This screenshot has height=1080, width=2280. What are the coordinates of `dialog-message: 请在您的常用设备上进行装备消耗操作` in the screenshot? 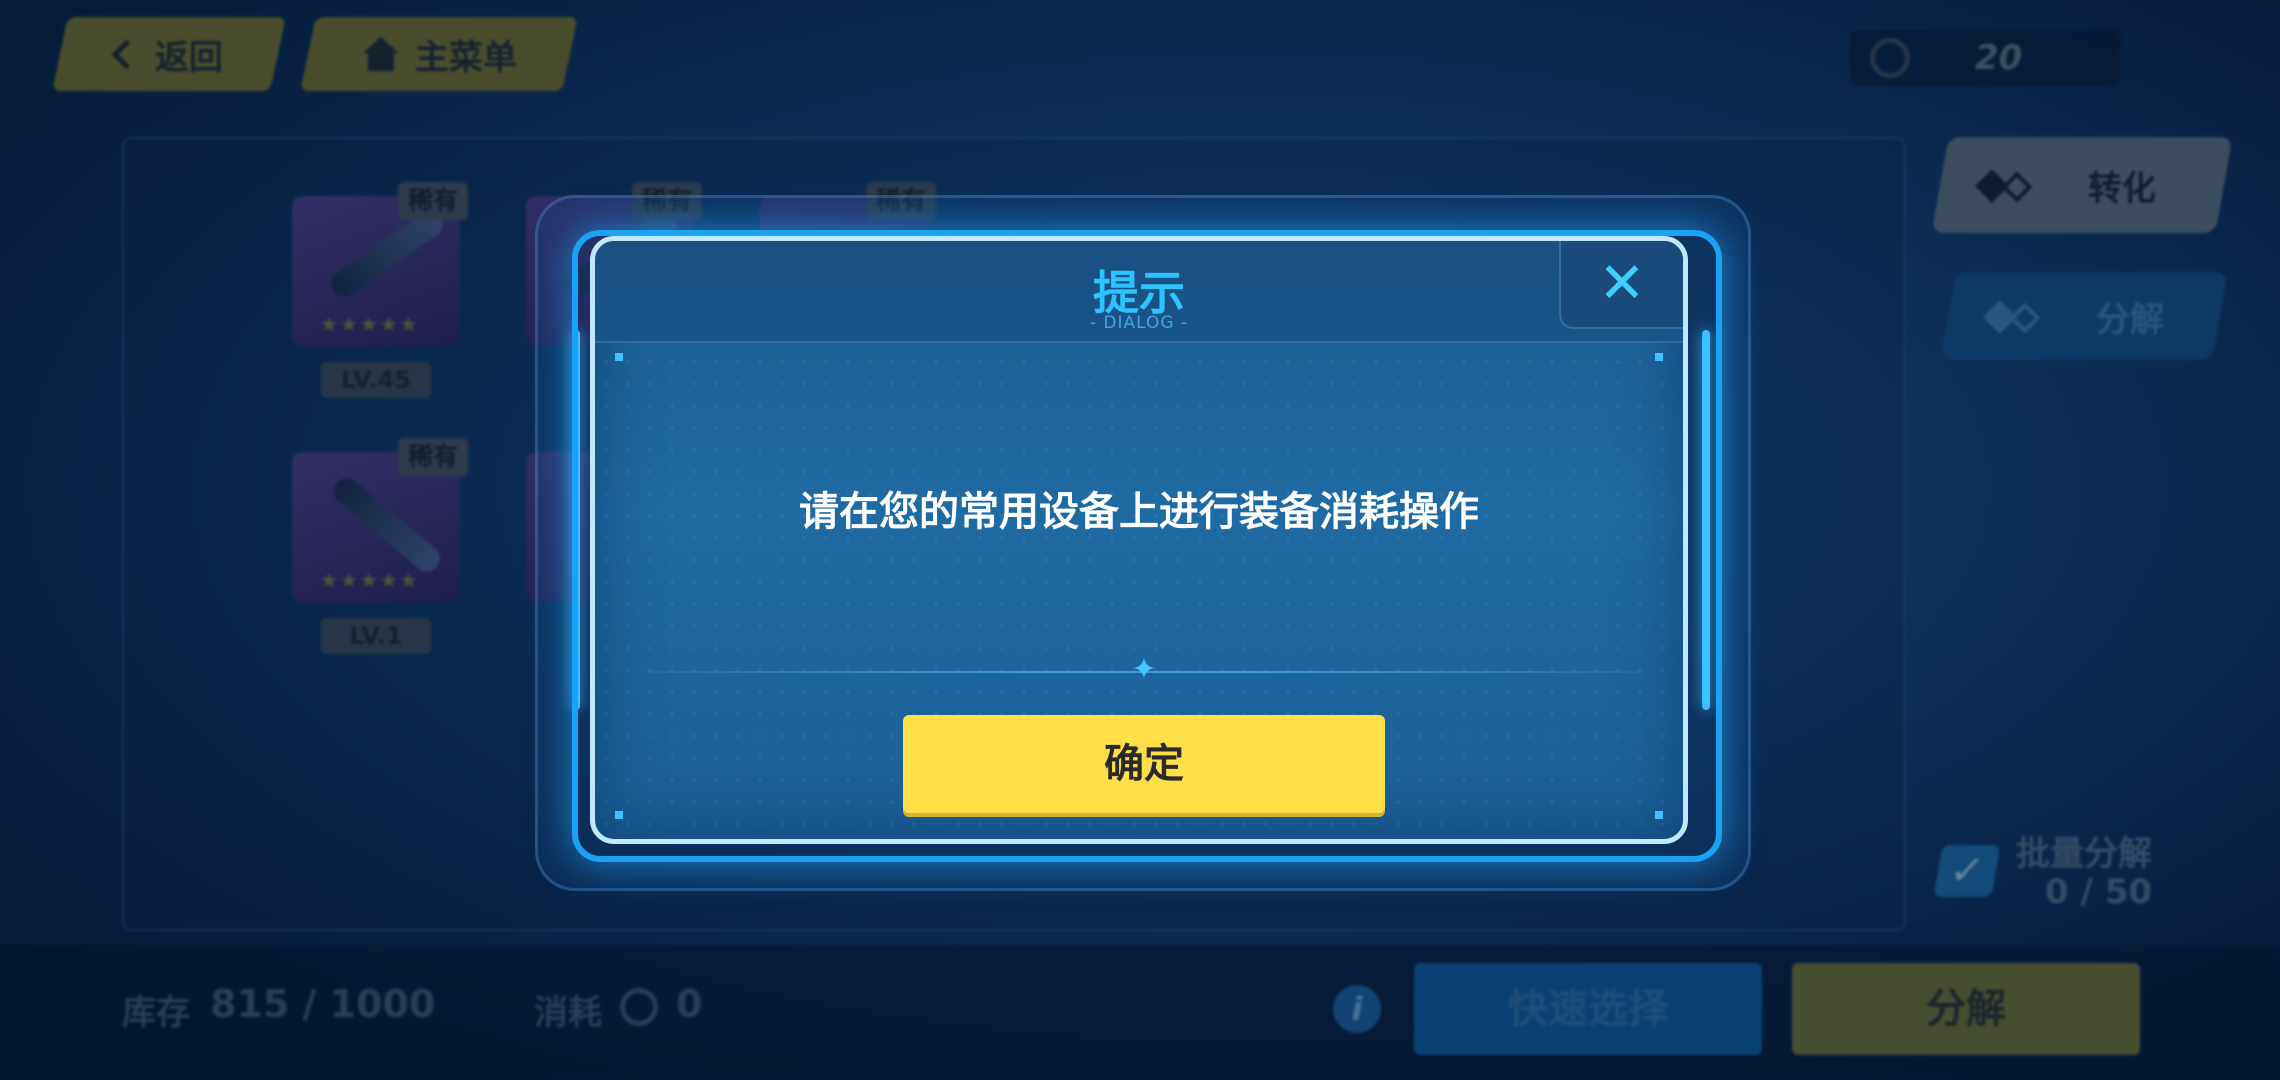 It's located at (1139, 512).